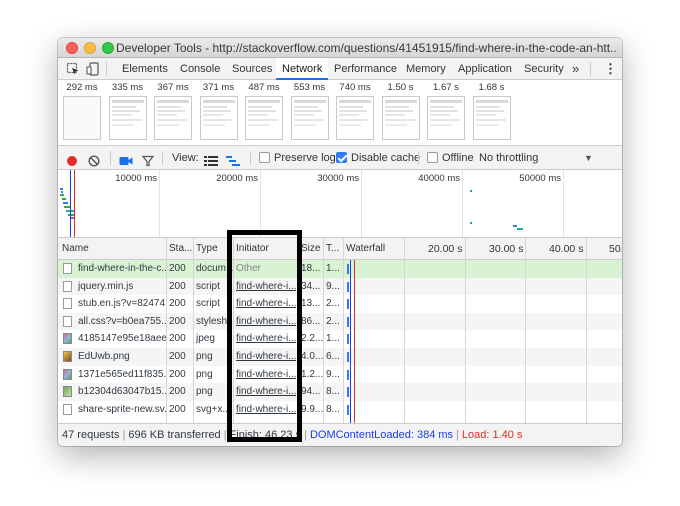 Image resolution: width=680 pixels, height=506 pixels. What do you see at coordinates (200, 69) in the screenshot?
I see `tab-console: Console` at bounding box center [200, 69].